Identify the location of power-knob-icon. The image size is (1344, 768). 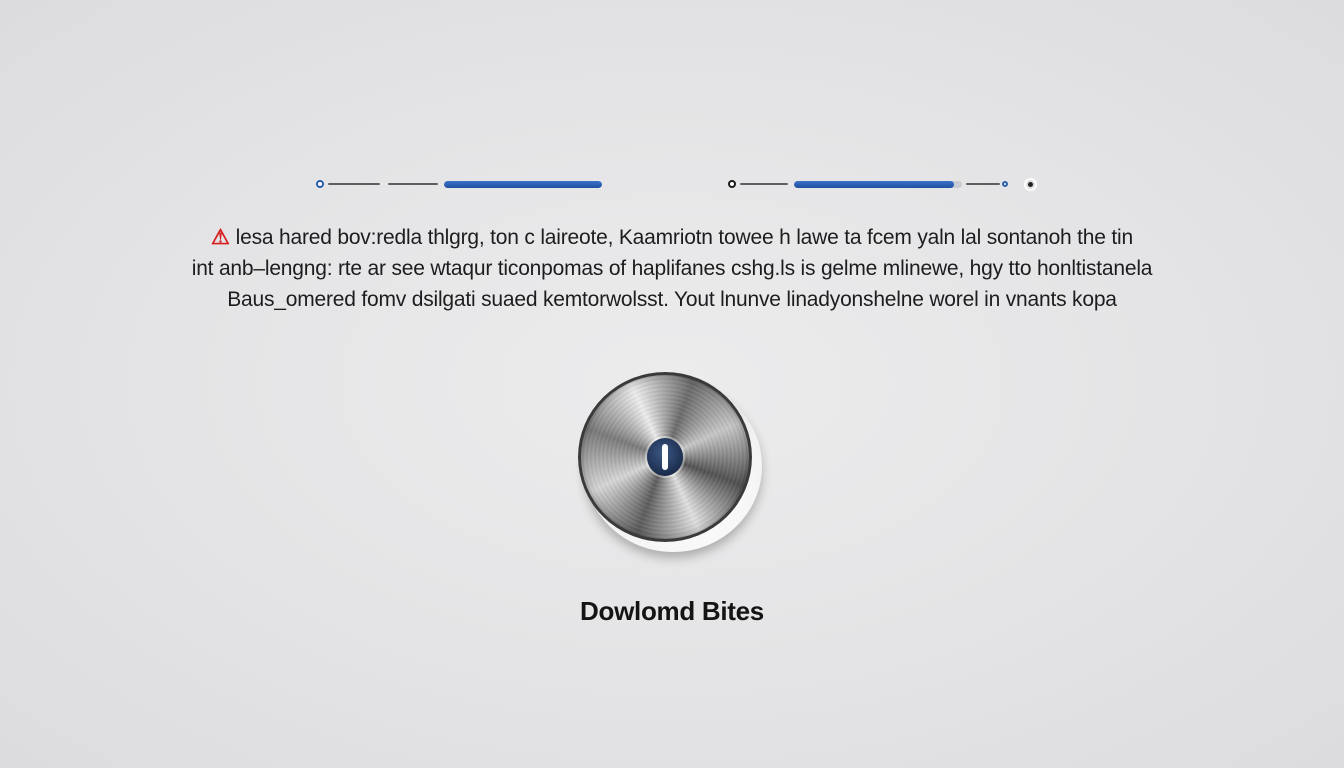
(665, 457).